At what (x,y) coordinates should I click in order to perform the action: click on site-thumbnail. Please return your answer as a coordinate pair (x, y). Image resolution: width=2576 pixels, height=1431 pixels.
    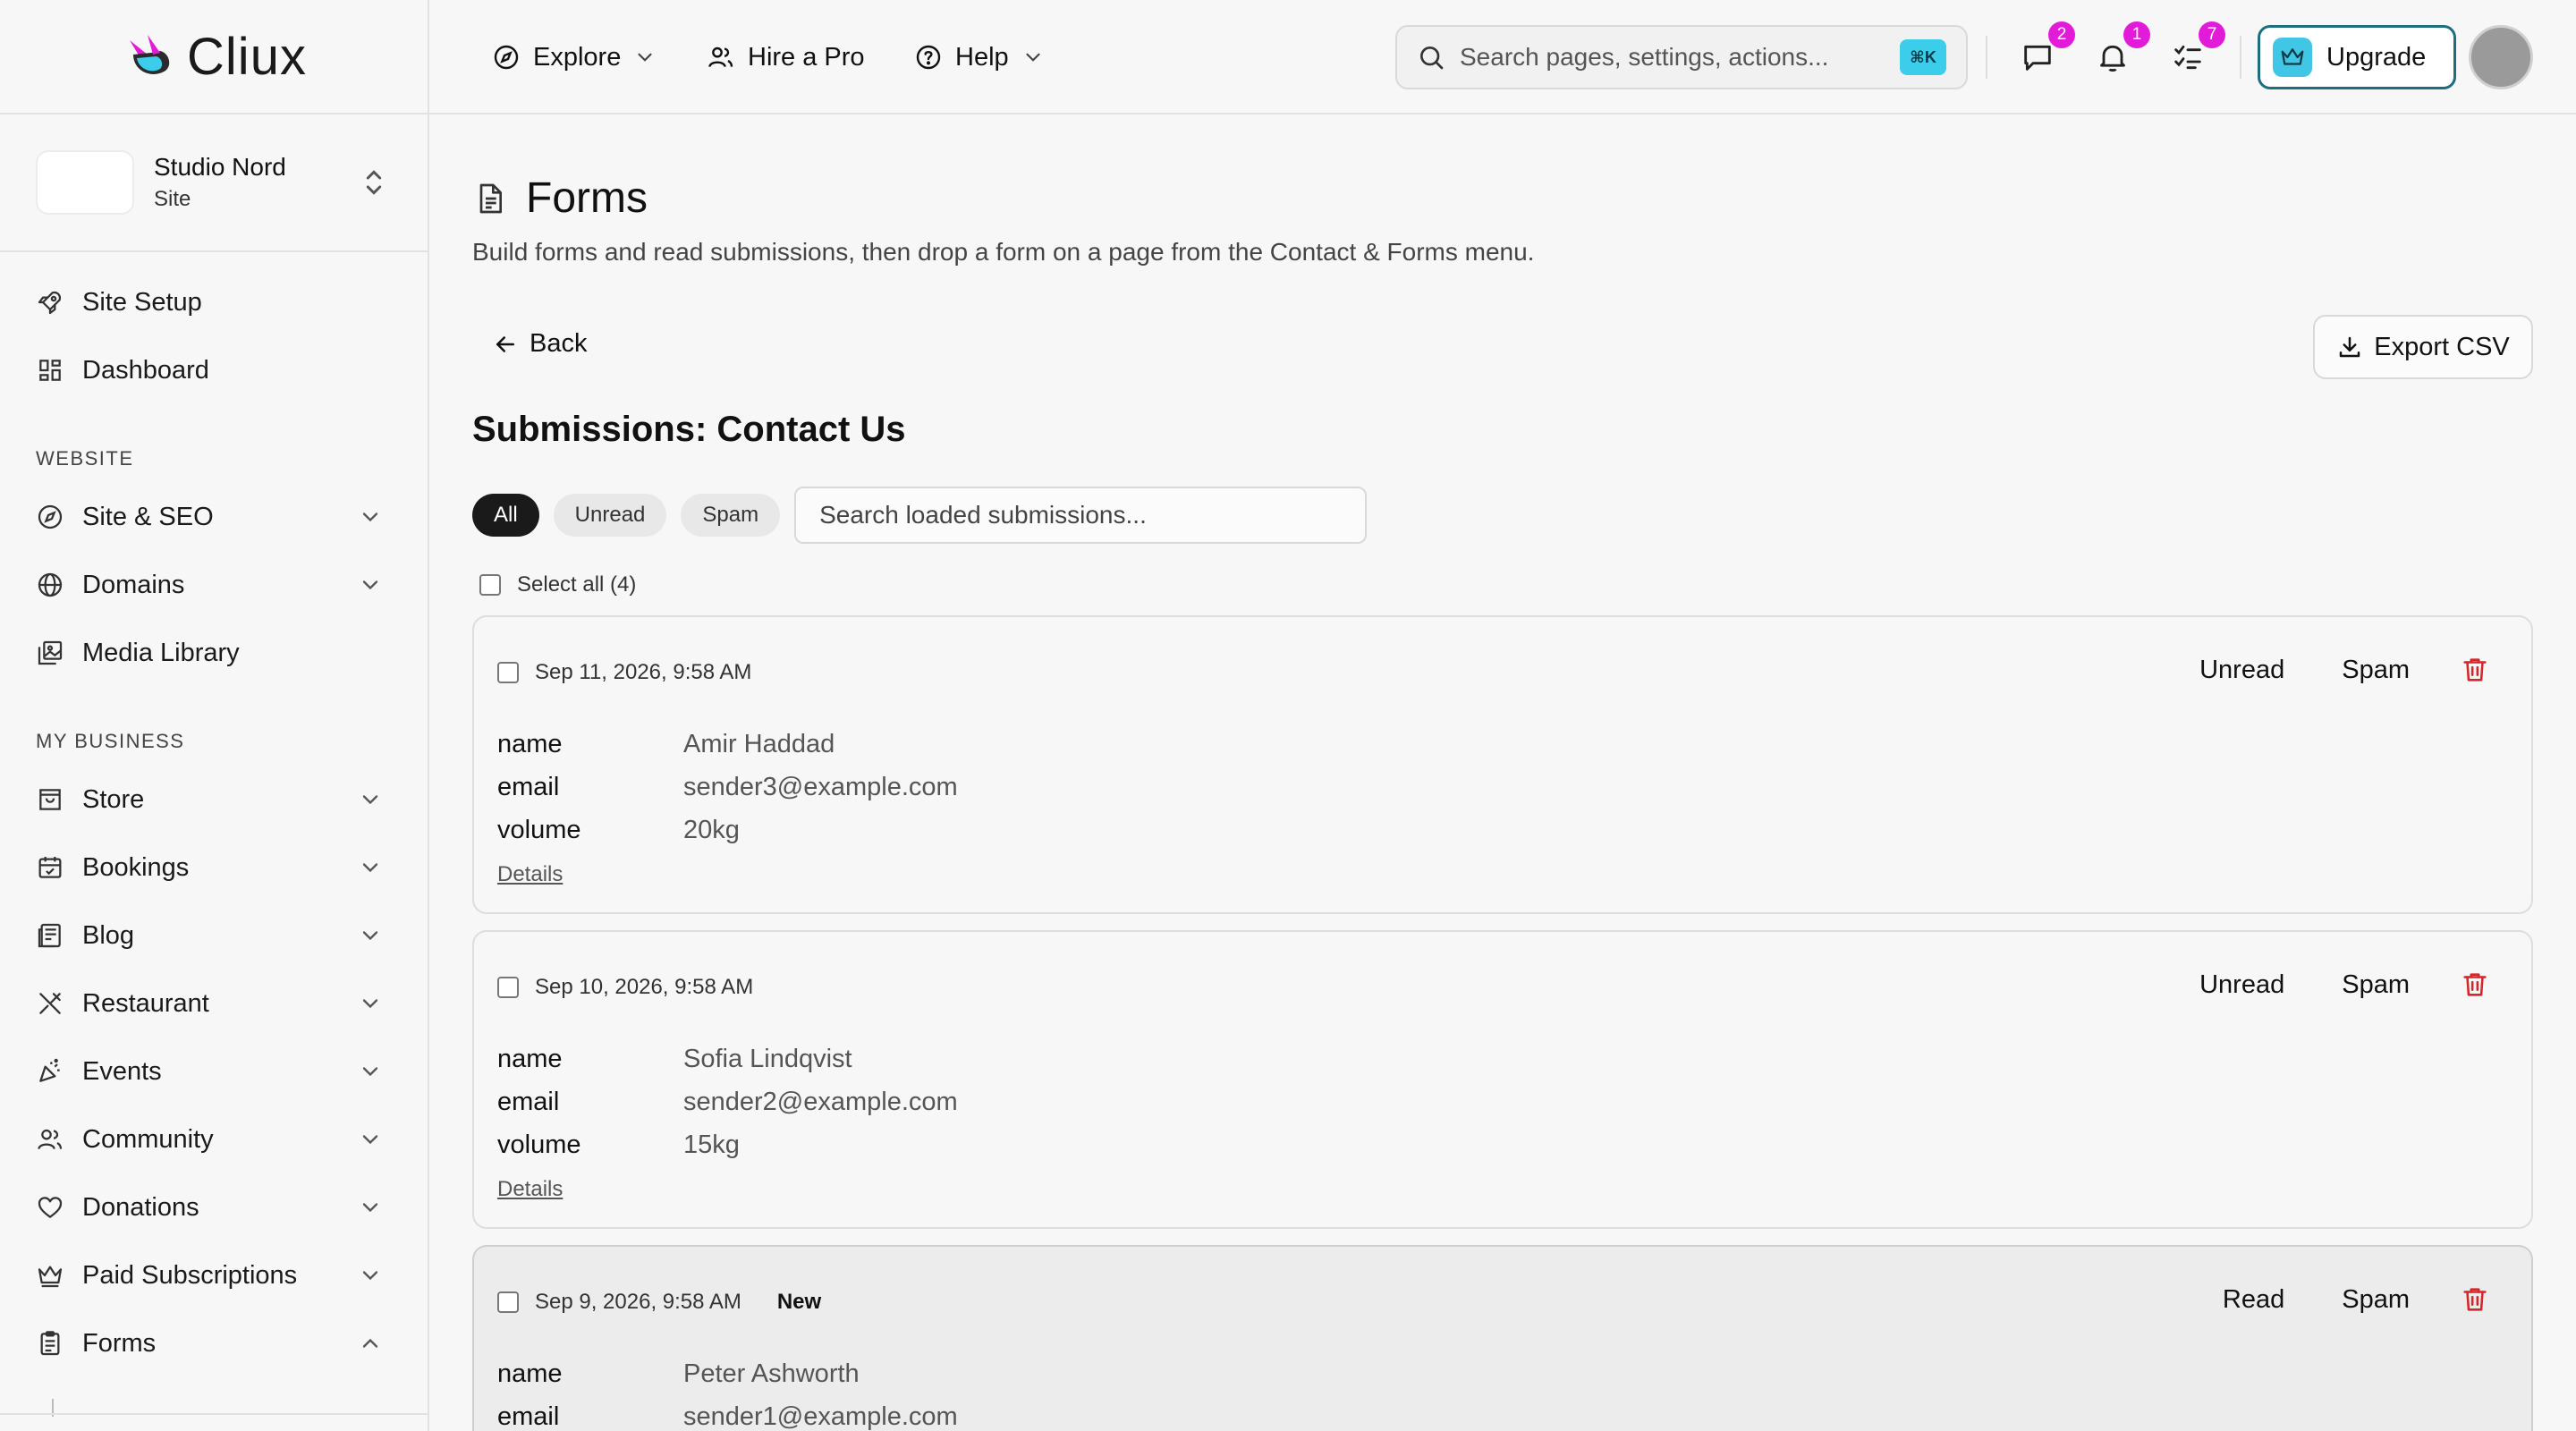
    Looking at the image, I should click on (85, 183).